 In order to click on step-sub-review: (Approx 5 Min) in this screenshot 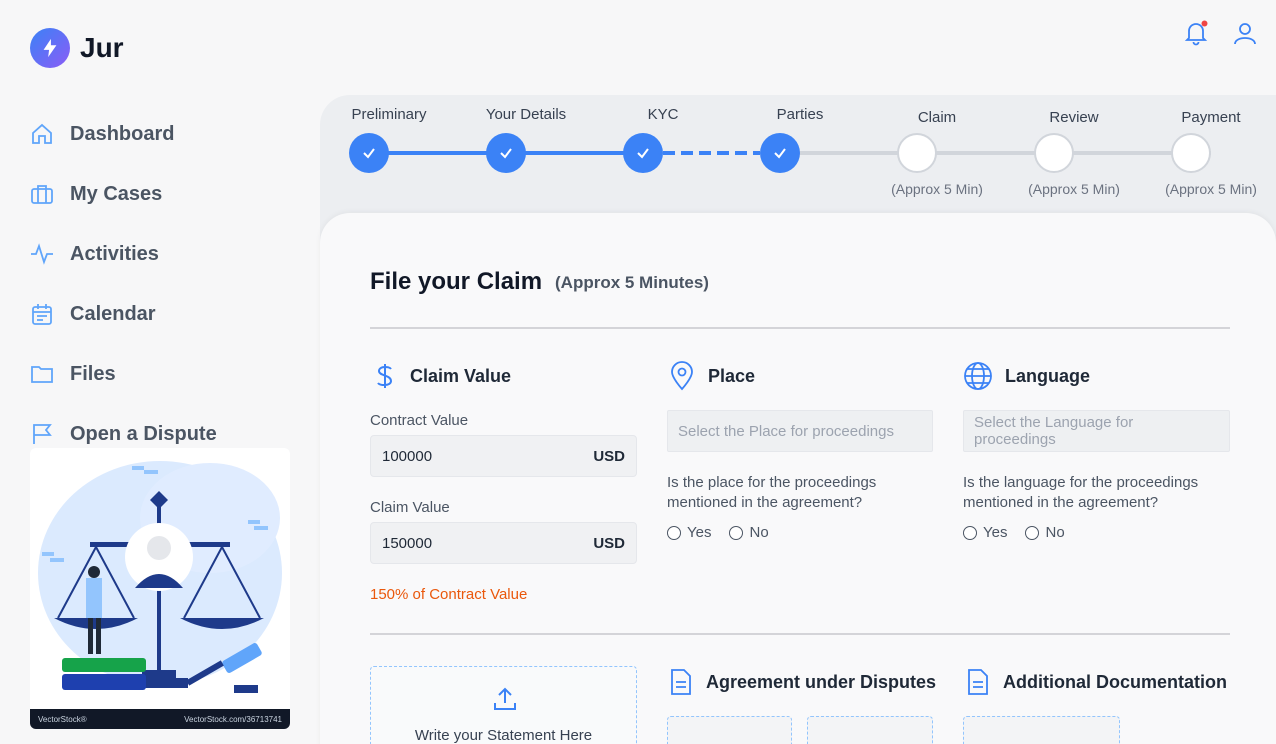, I will do `click(1074, 189)`.